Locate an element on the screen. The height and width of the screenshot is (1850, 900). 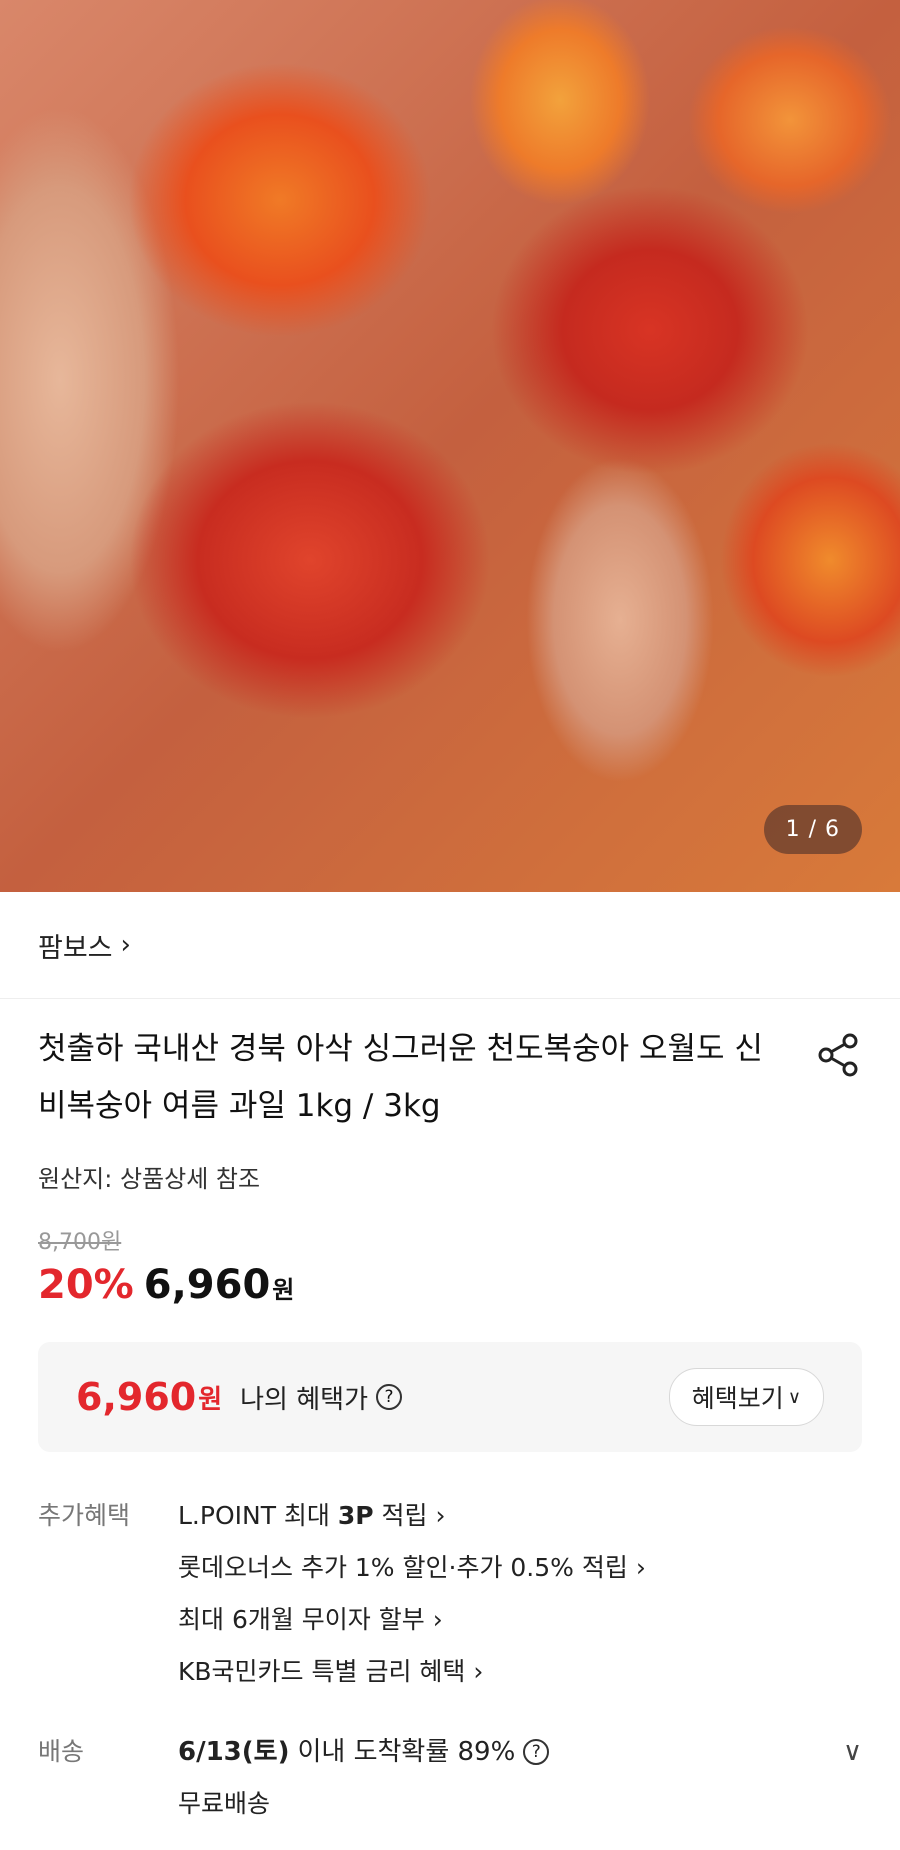
image-counter-total: 6 is located at coordinates (832, 829).